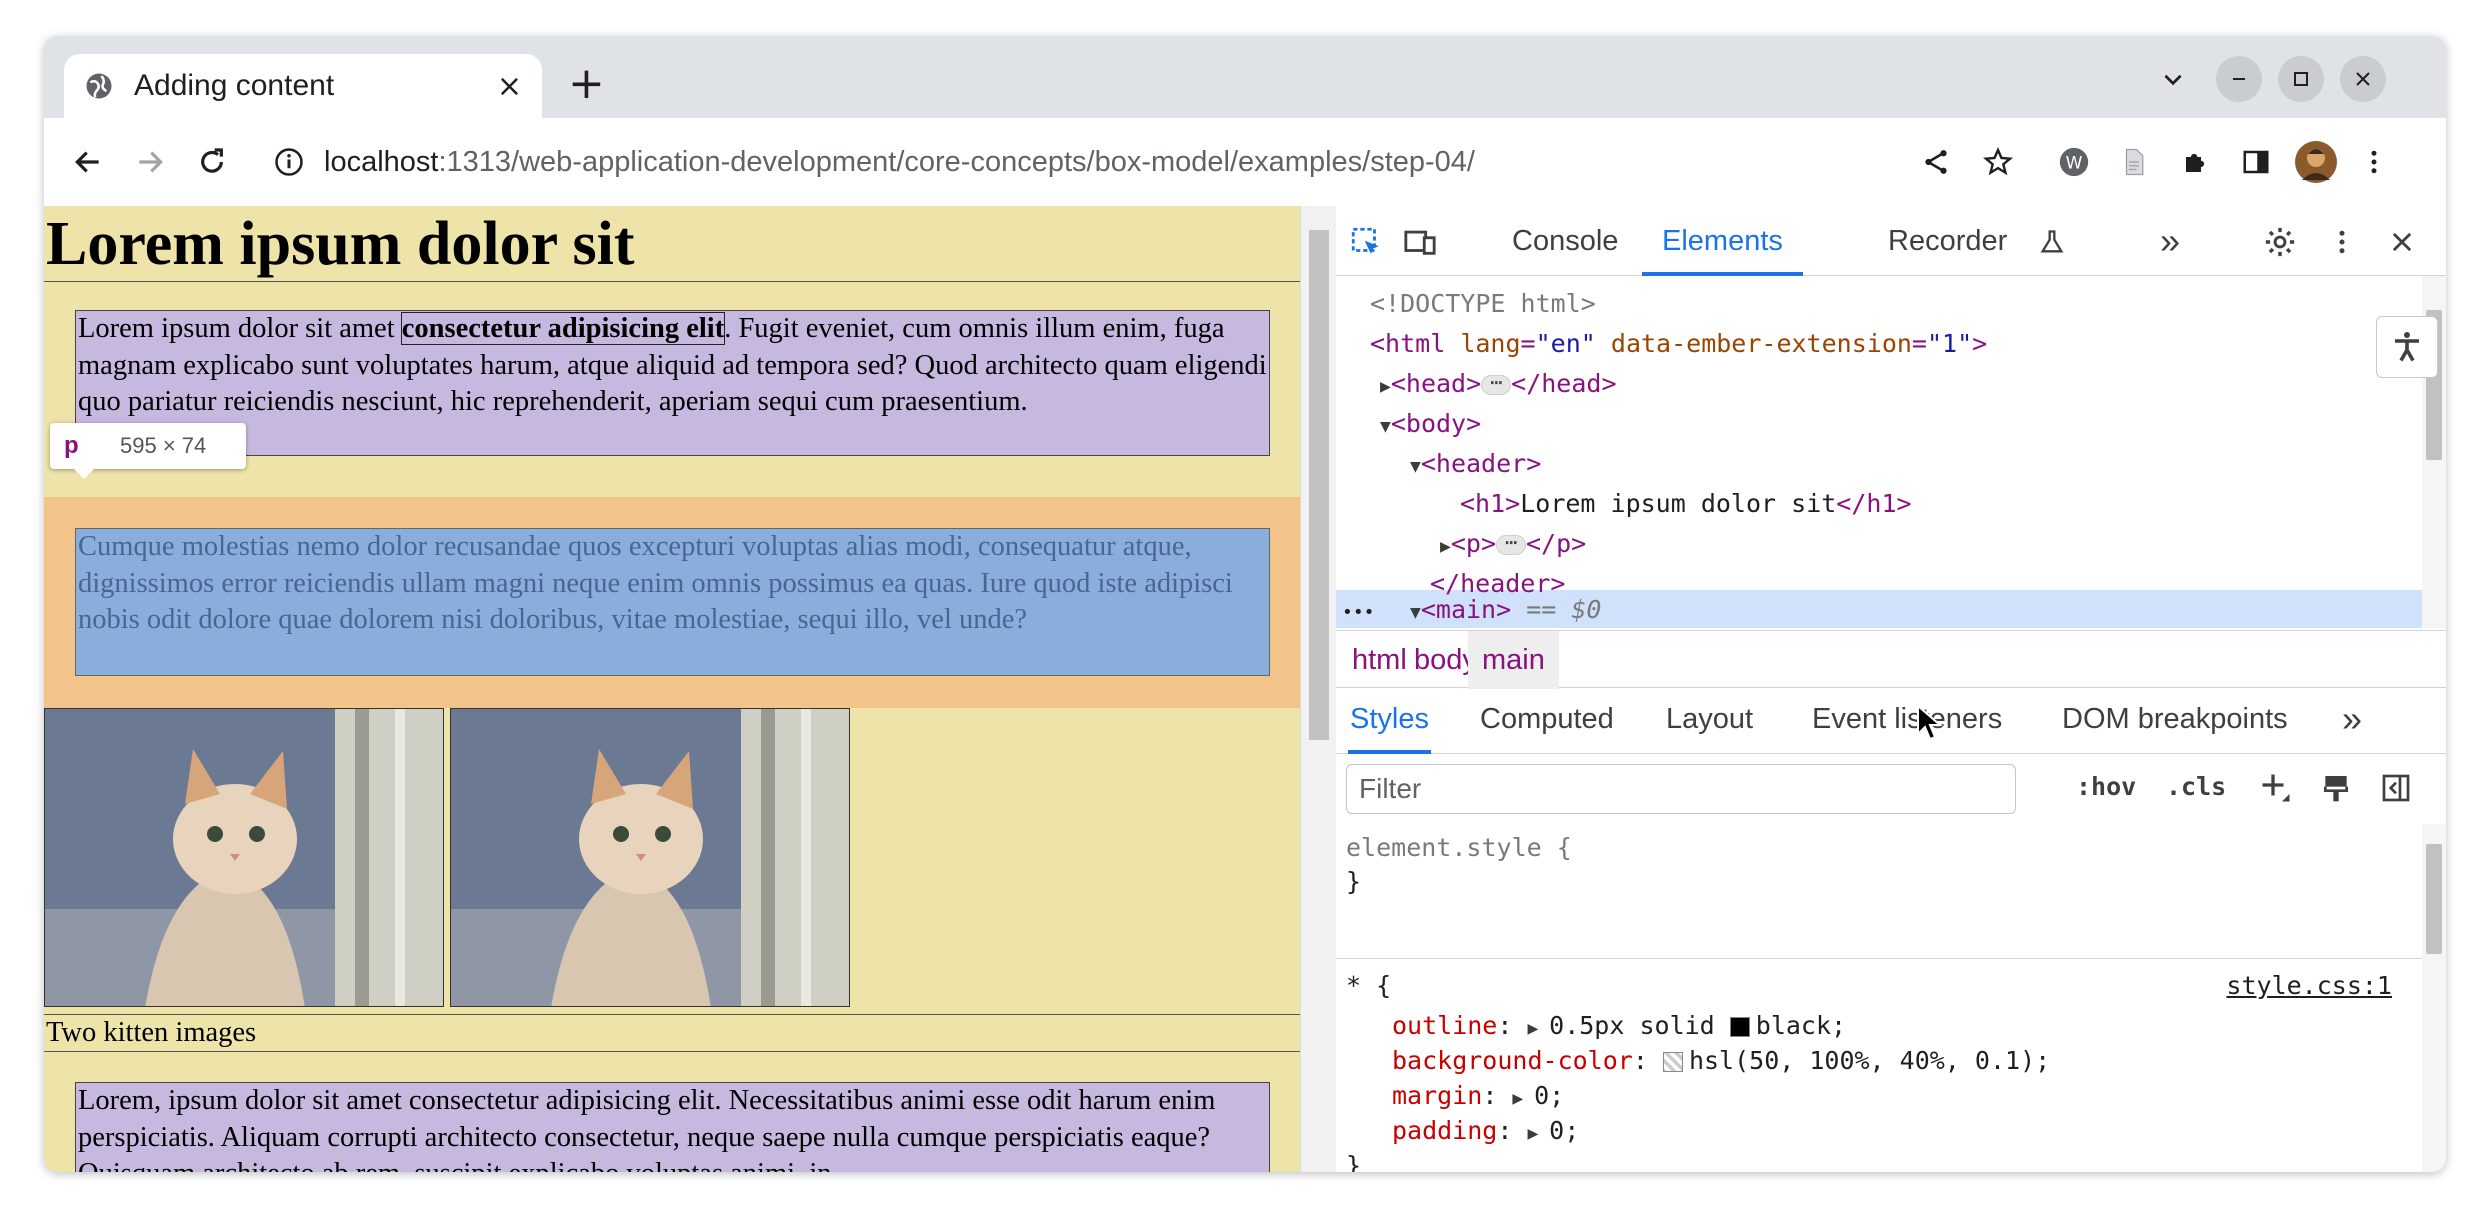  I want to click on browser-tab: Adding content ×, so click(303, 86).